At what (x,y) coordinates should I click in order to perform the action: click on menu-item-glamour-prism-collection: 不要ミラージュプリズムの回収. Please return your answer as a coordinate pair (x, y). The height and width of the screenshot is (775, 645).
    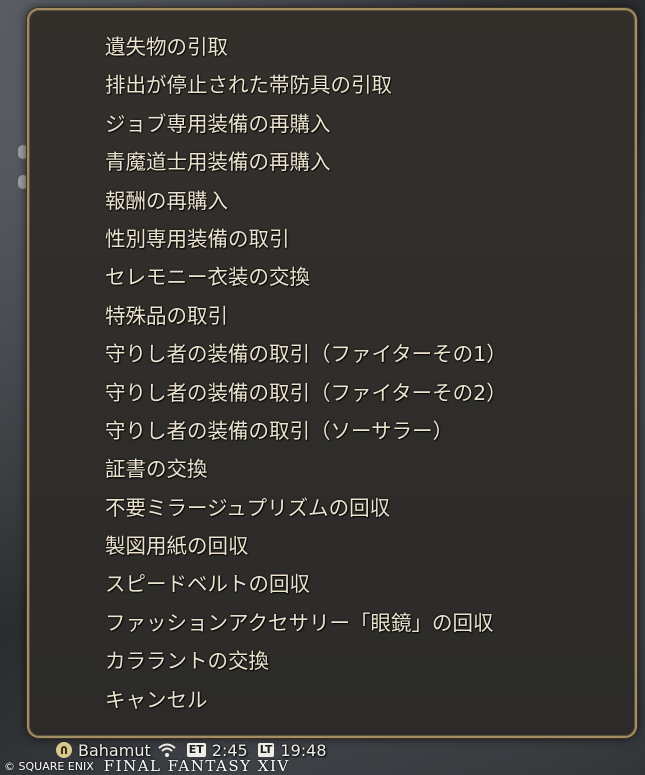
    Looking at the image, I should click on (306, 512).